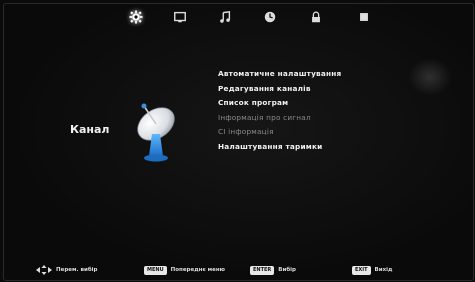 The height and width of the screenshot is (282, 475). Describe the element at coordinates (246, 132) in the screenshot. I see `menu-item-ci-info: CI інформація` at that location.